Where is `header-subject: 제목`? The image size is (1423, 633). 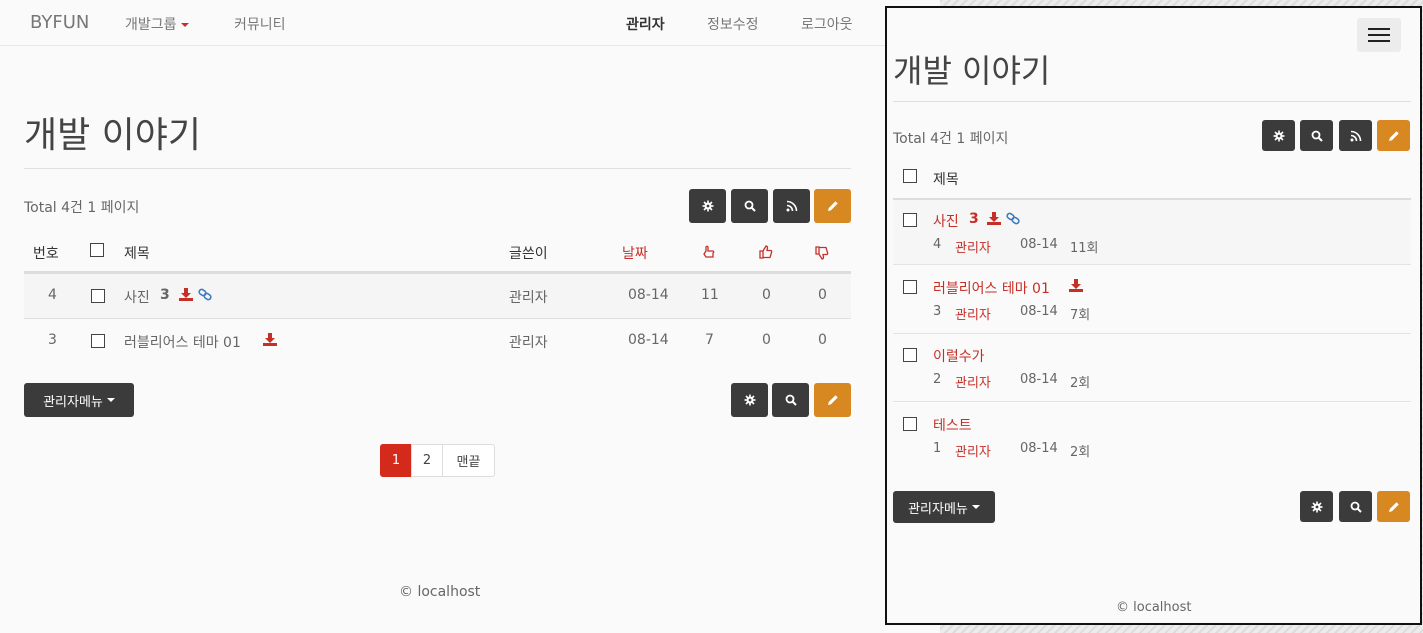 header-subject: 제목 is located at coordinates (137, 254).